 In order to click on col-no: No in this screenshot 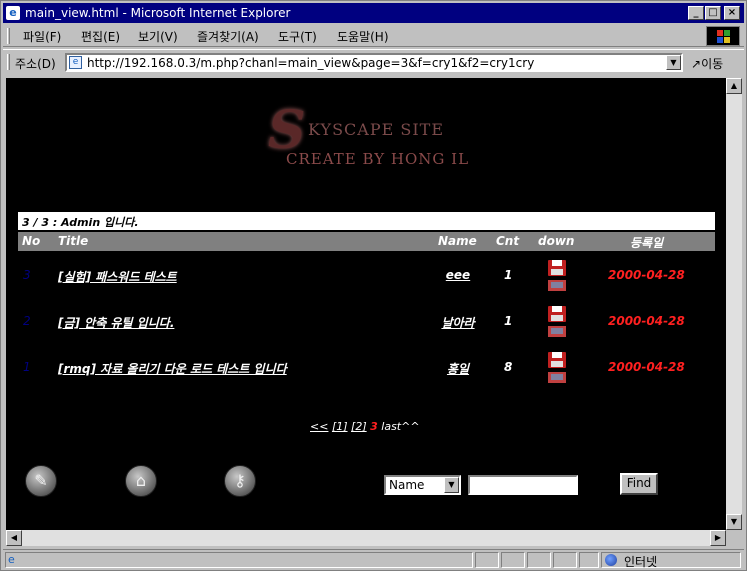, I will do `click(31, 241)`.